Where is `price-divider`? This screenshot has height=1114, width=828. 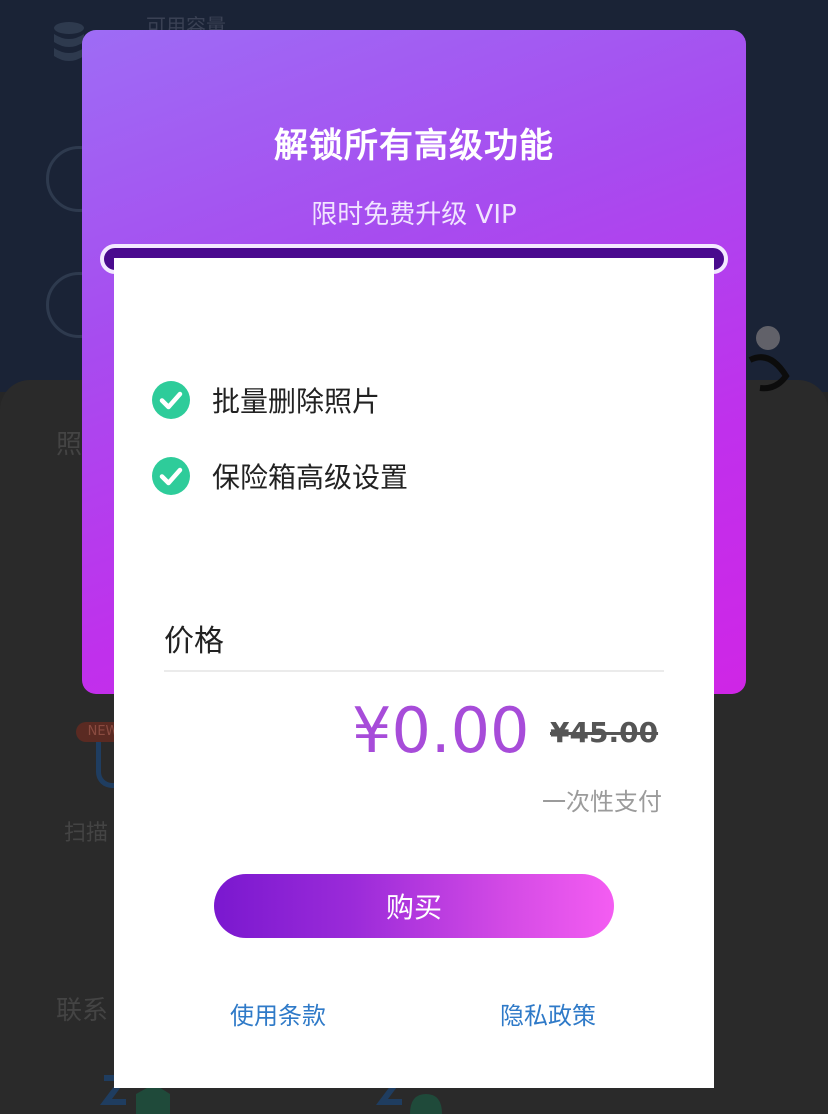
price-divider is located at coordinates (414, 671).